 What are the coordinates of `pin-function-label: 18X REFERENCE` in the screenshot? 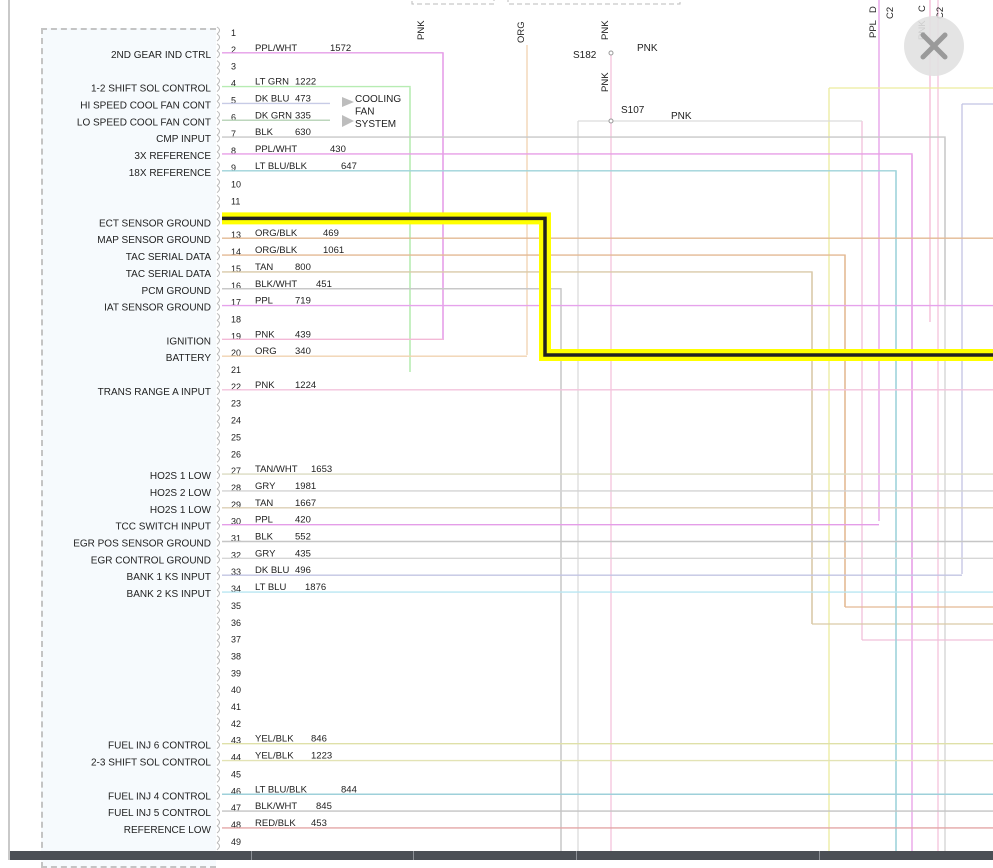 It's located at (170, 173).